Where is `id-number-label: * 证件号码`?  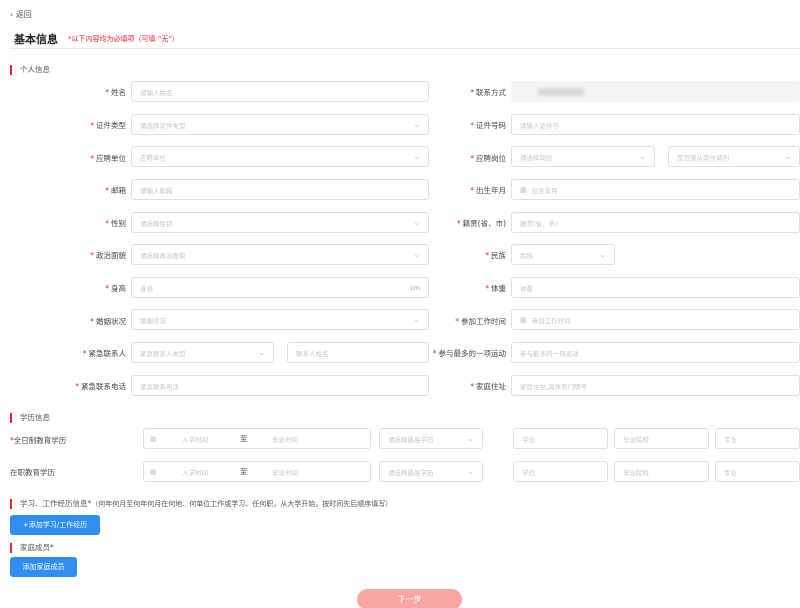
id-number-label: * 证件号码 is located at coordinates (488, 125).